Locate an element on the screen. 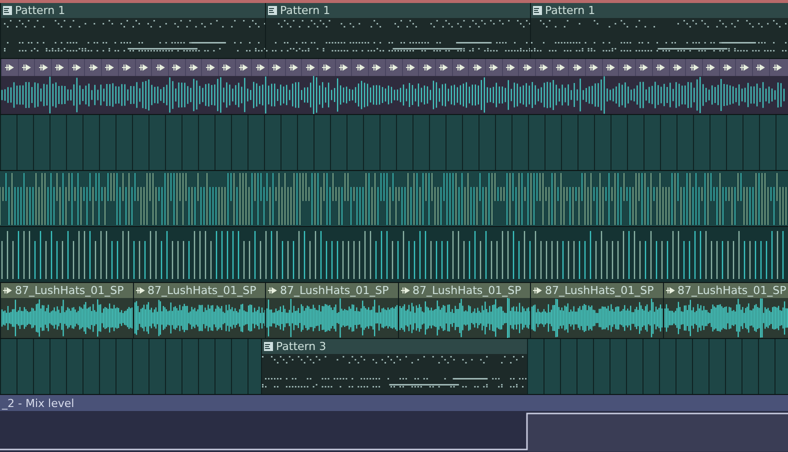 Image resolution: width=788 pixels, height=452 pixels. pattern-clip: Pattern 3 is located at coordinates (394, 366).